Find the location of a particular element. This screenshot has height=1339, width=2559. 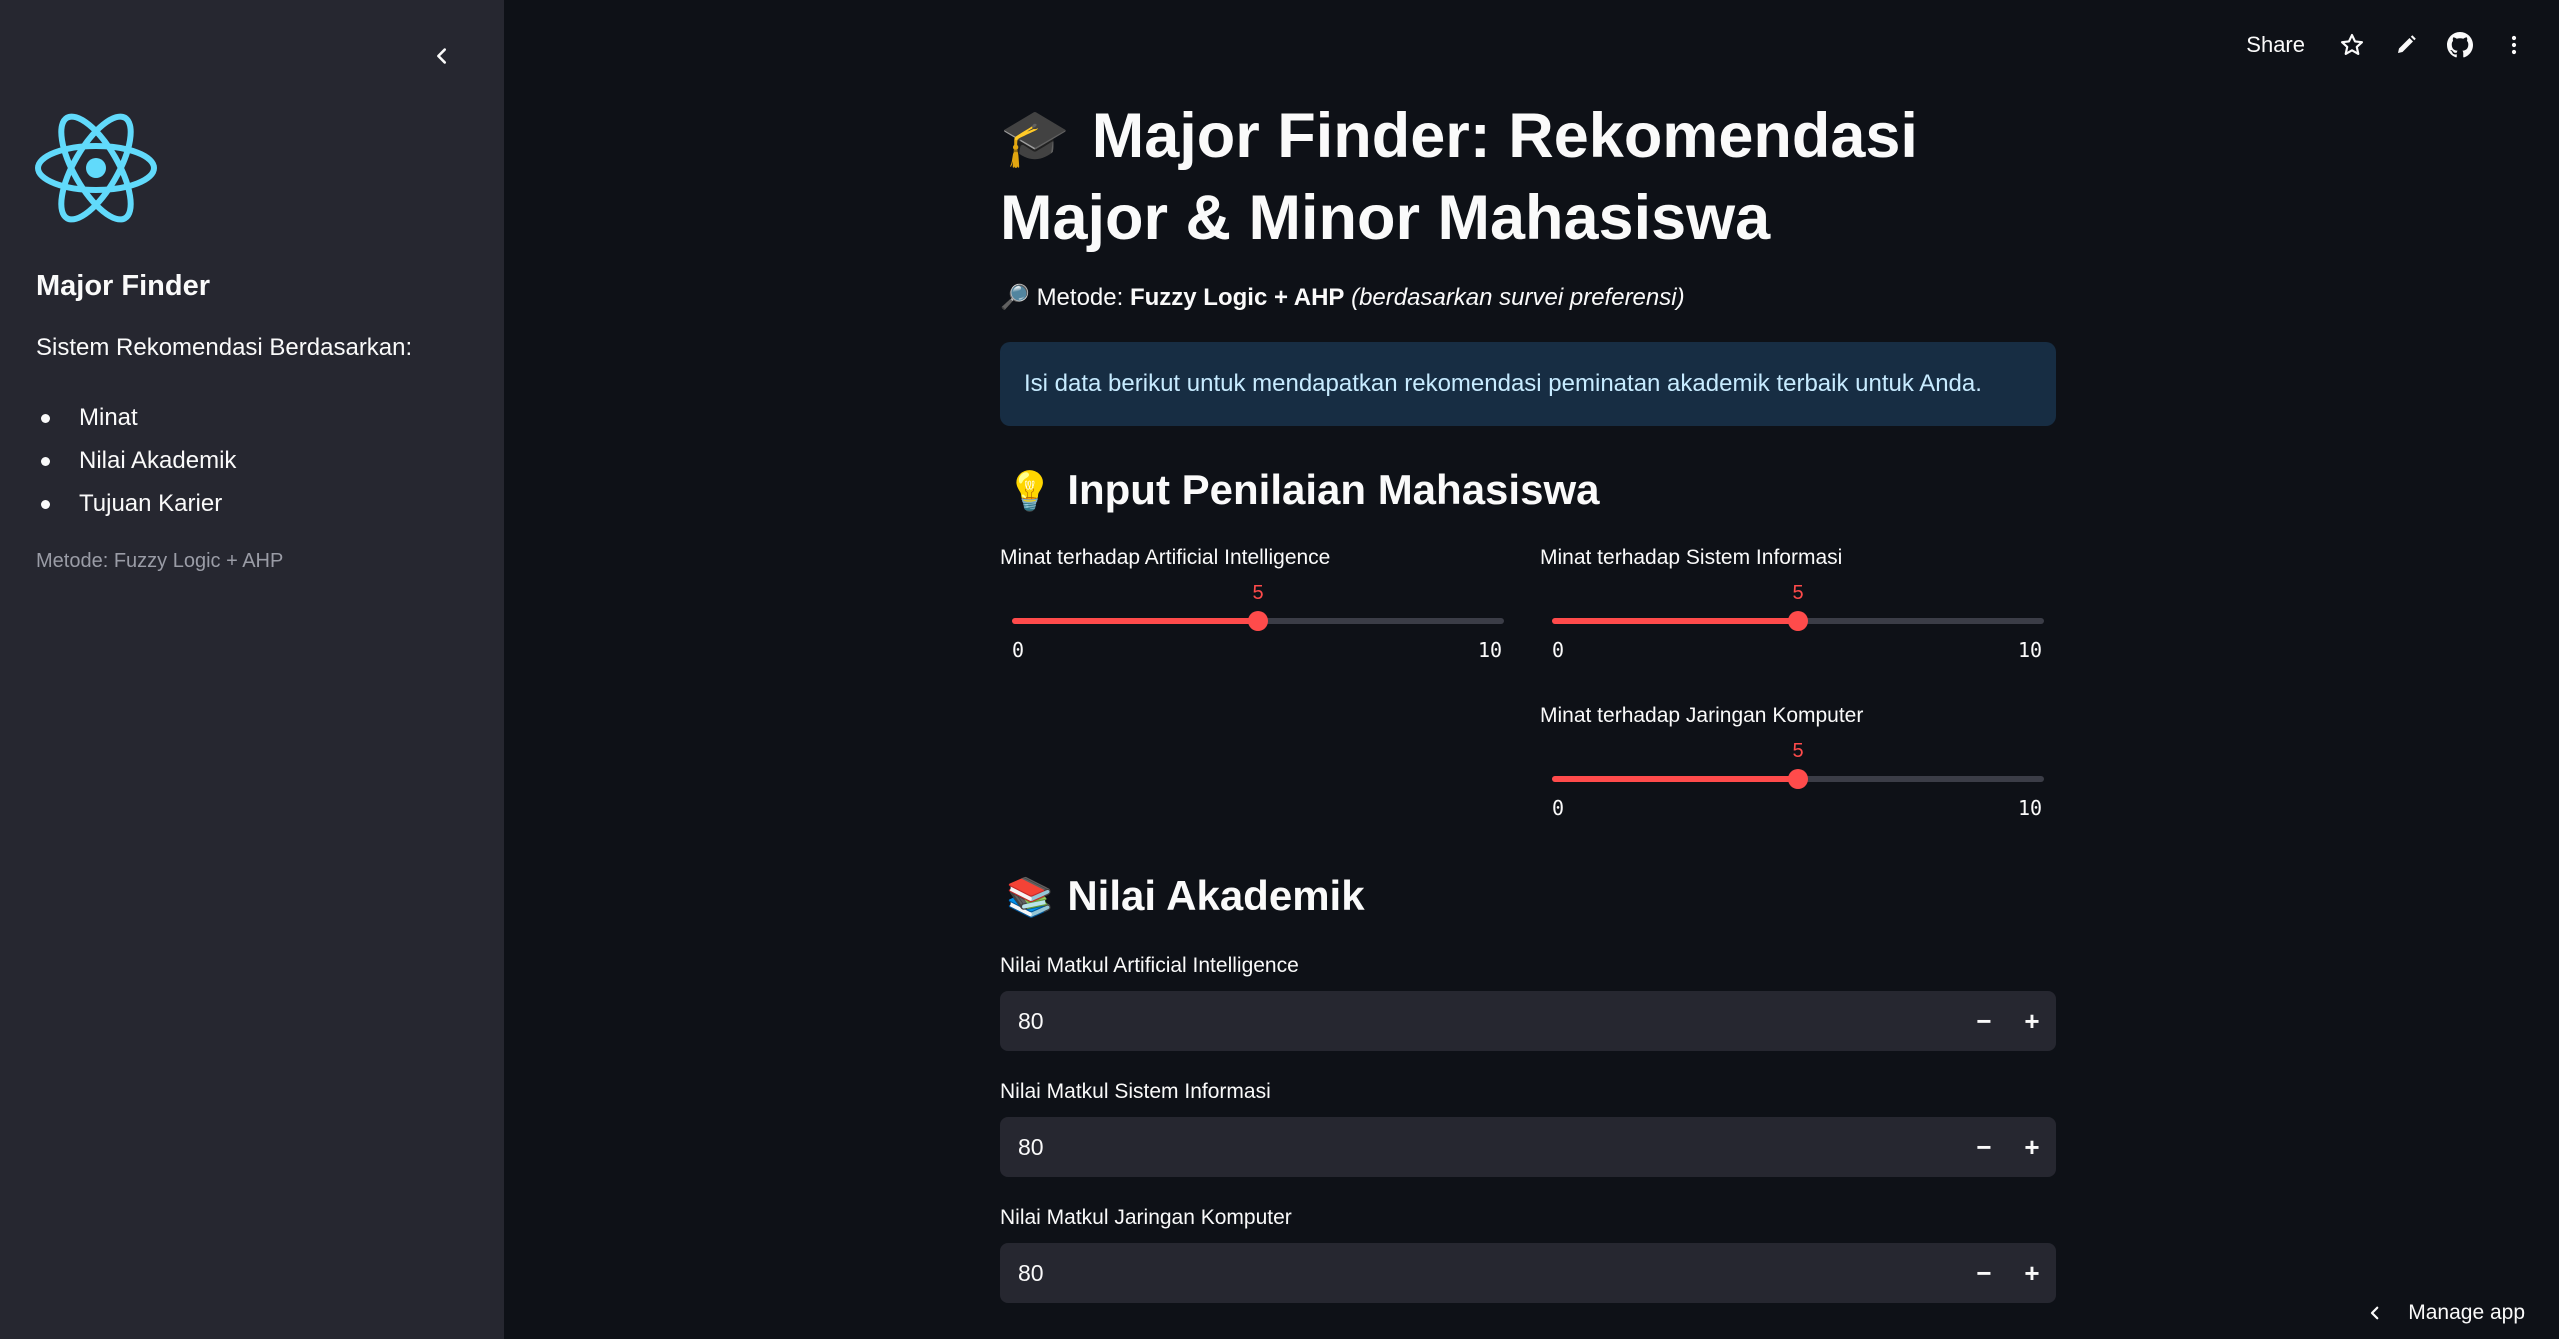

list-item: Tujuan Karier is located at coordinates (136, 503).